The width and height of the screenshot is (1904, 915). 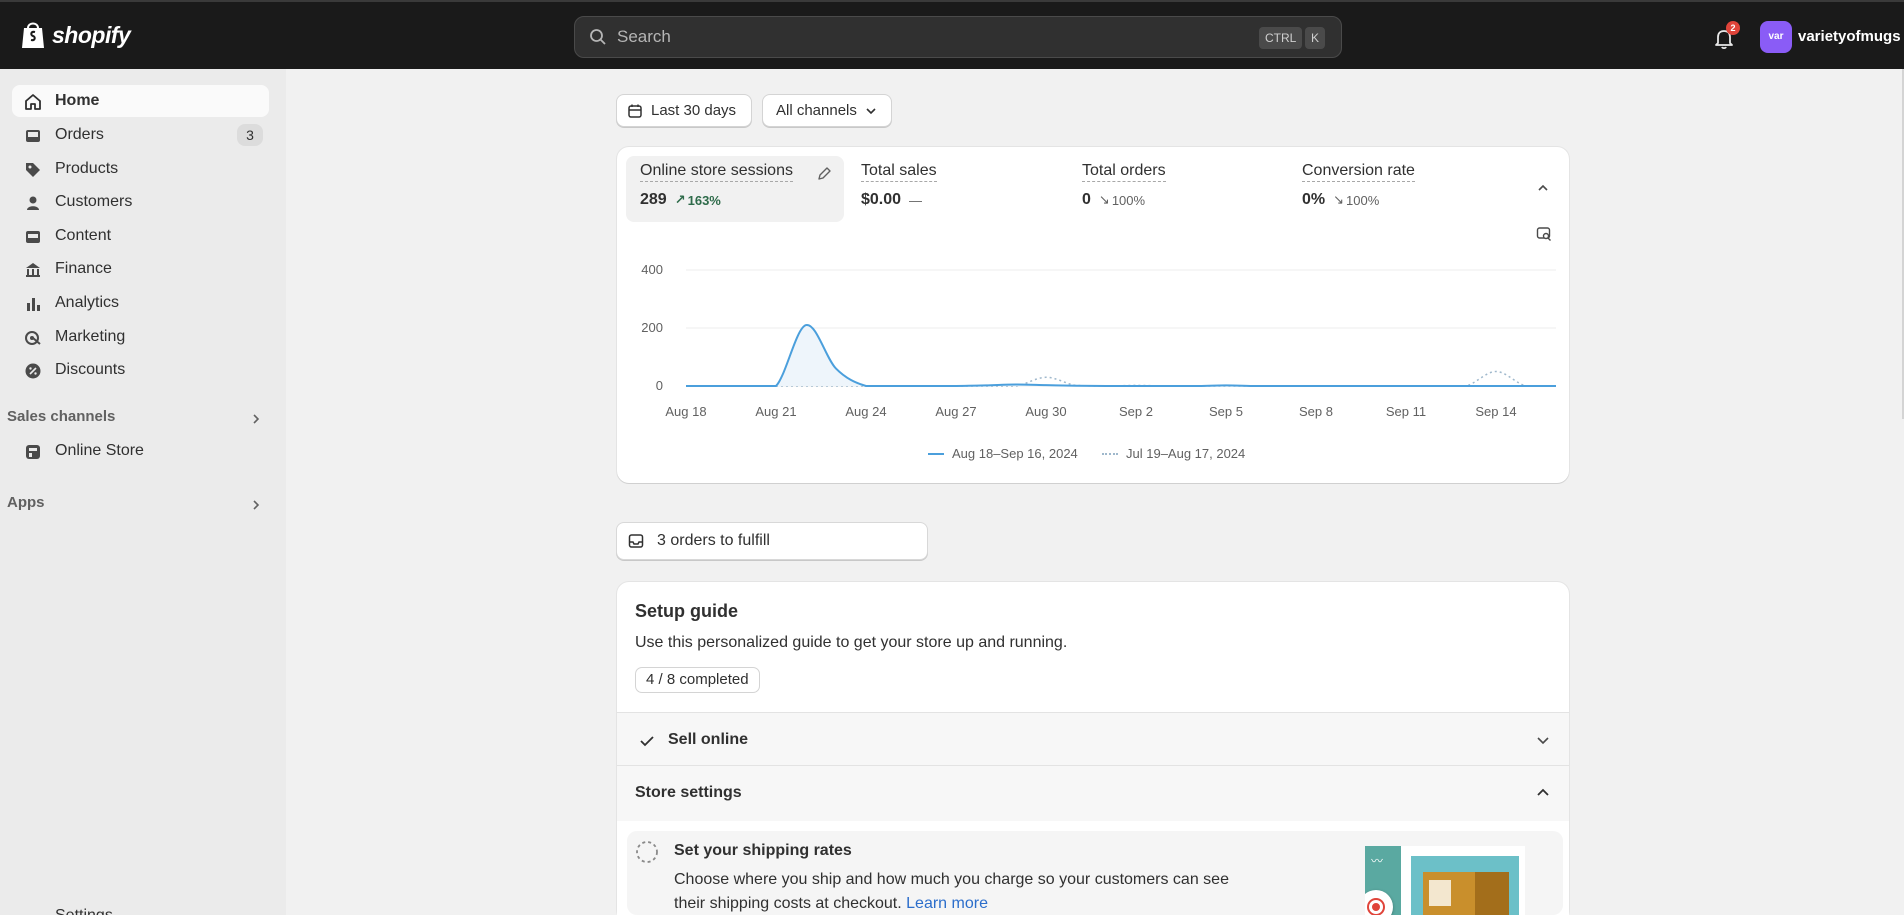 What do you see at coordinates (704, 200) in the screenshot?
I see `metric-change: 163%` at bounding box center [704, 200].